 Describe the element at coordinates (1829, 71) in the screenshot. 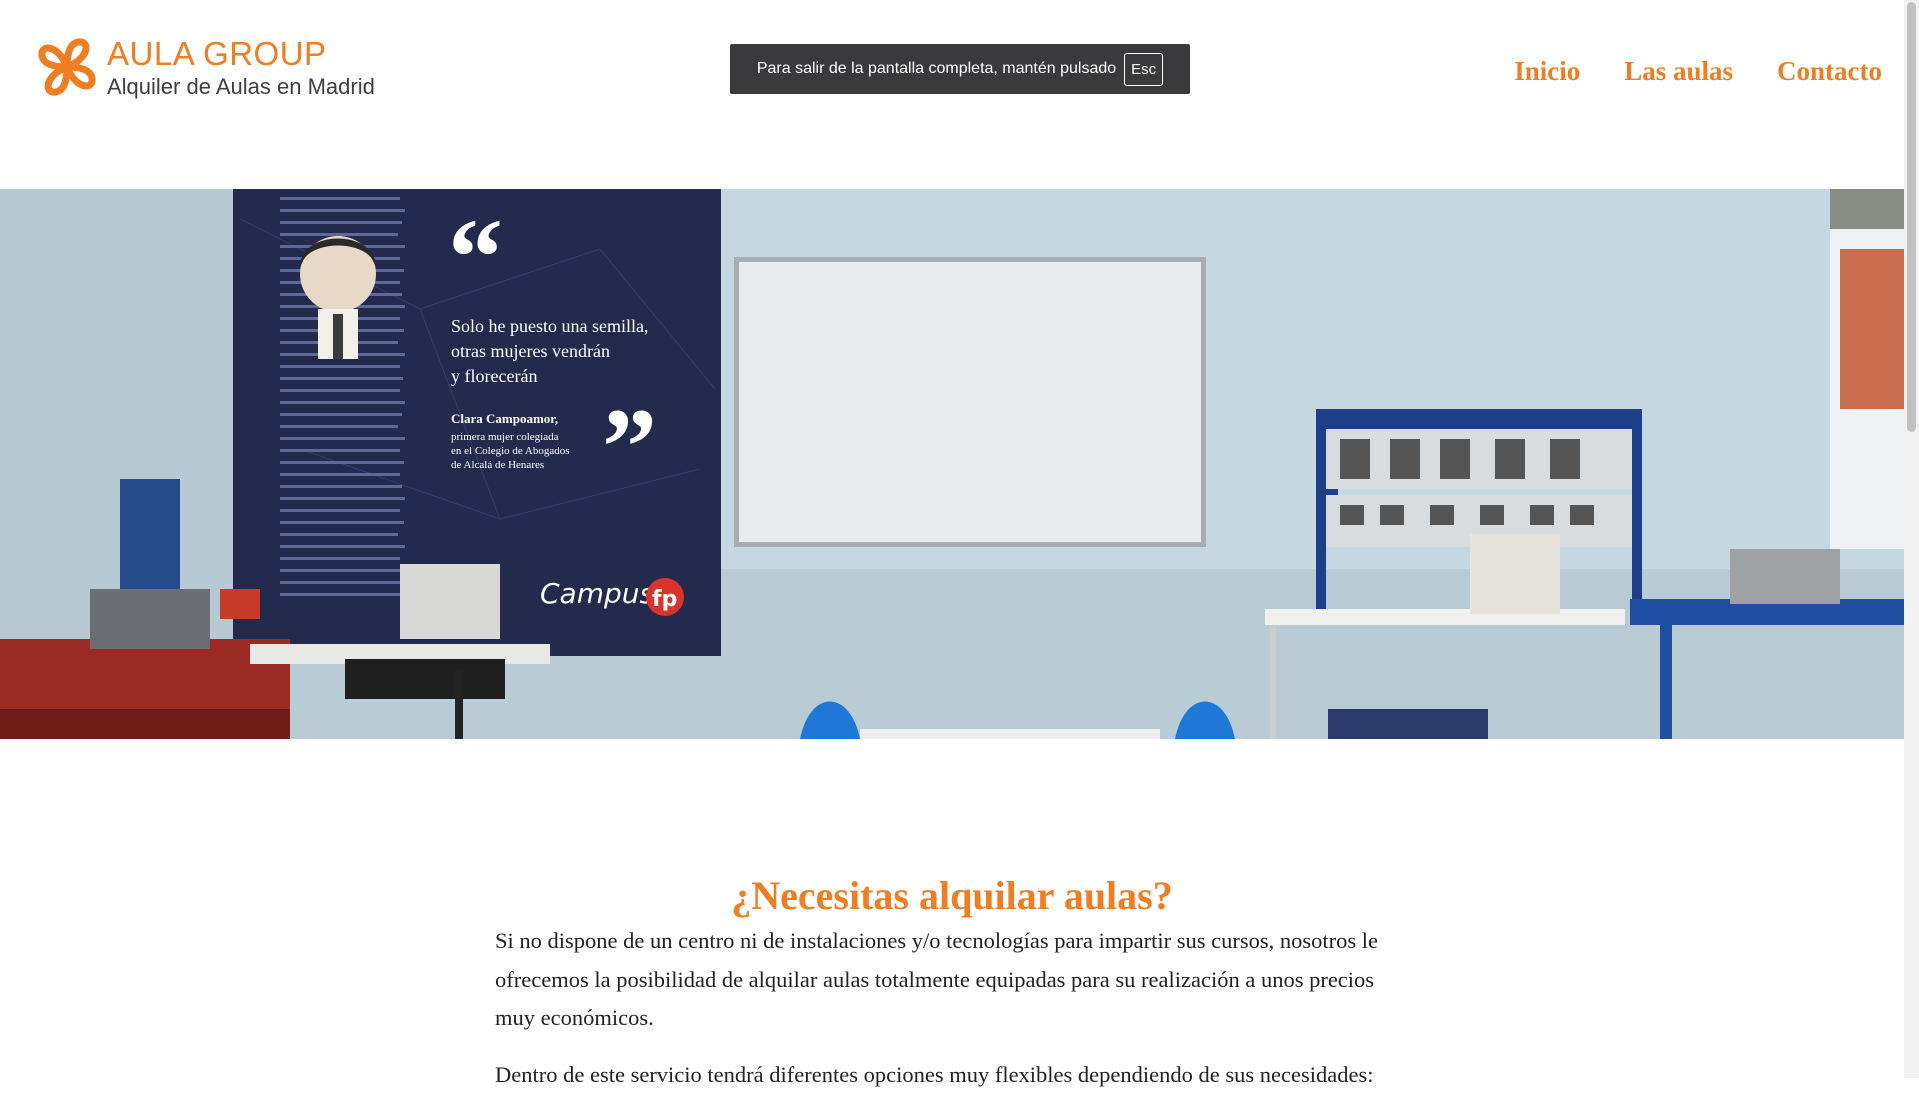

I see `nav-contacto: Contacto` at that location.